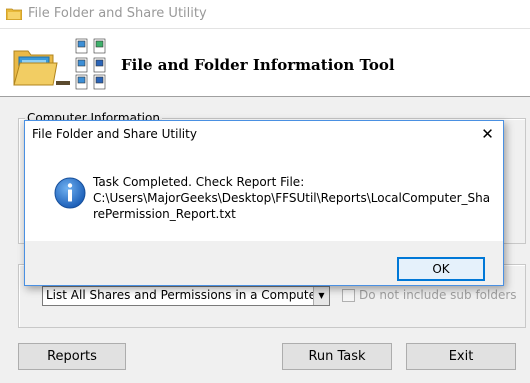 The height and width of the screenshot is (383, 530). Describe the element at coordinates (265, 14) in the screenshot. I see `main-titlebar: File Folder and Share Utility` at that location.